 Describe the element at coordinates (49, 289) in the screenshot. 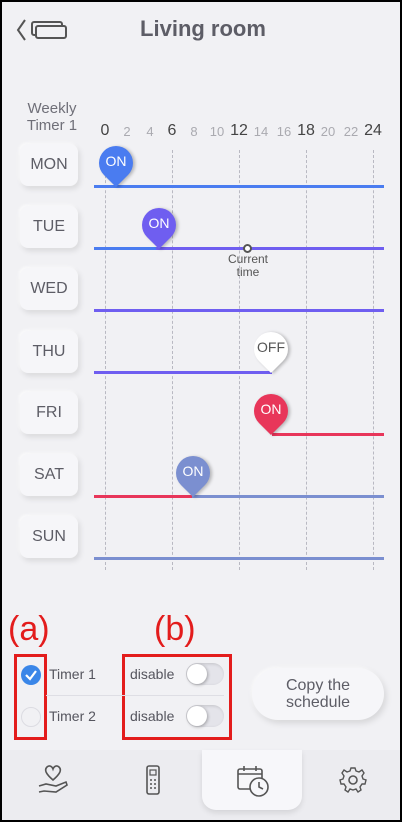

I see `day-button-wed: WED` at that location.